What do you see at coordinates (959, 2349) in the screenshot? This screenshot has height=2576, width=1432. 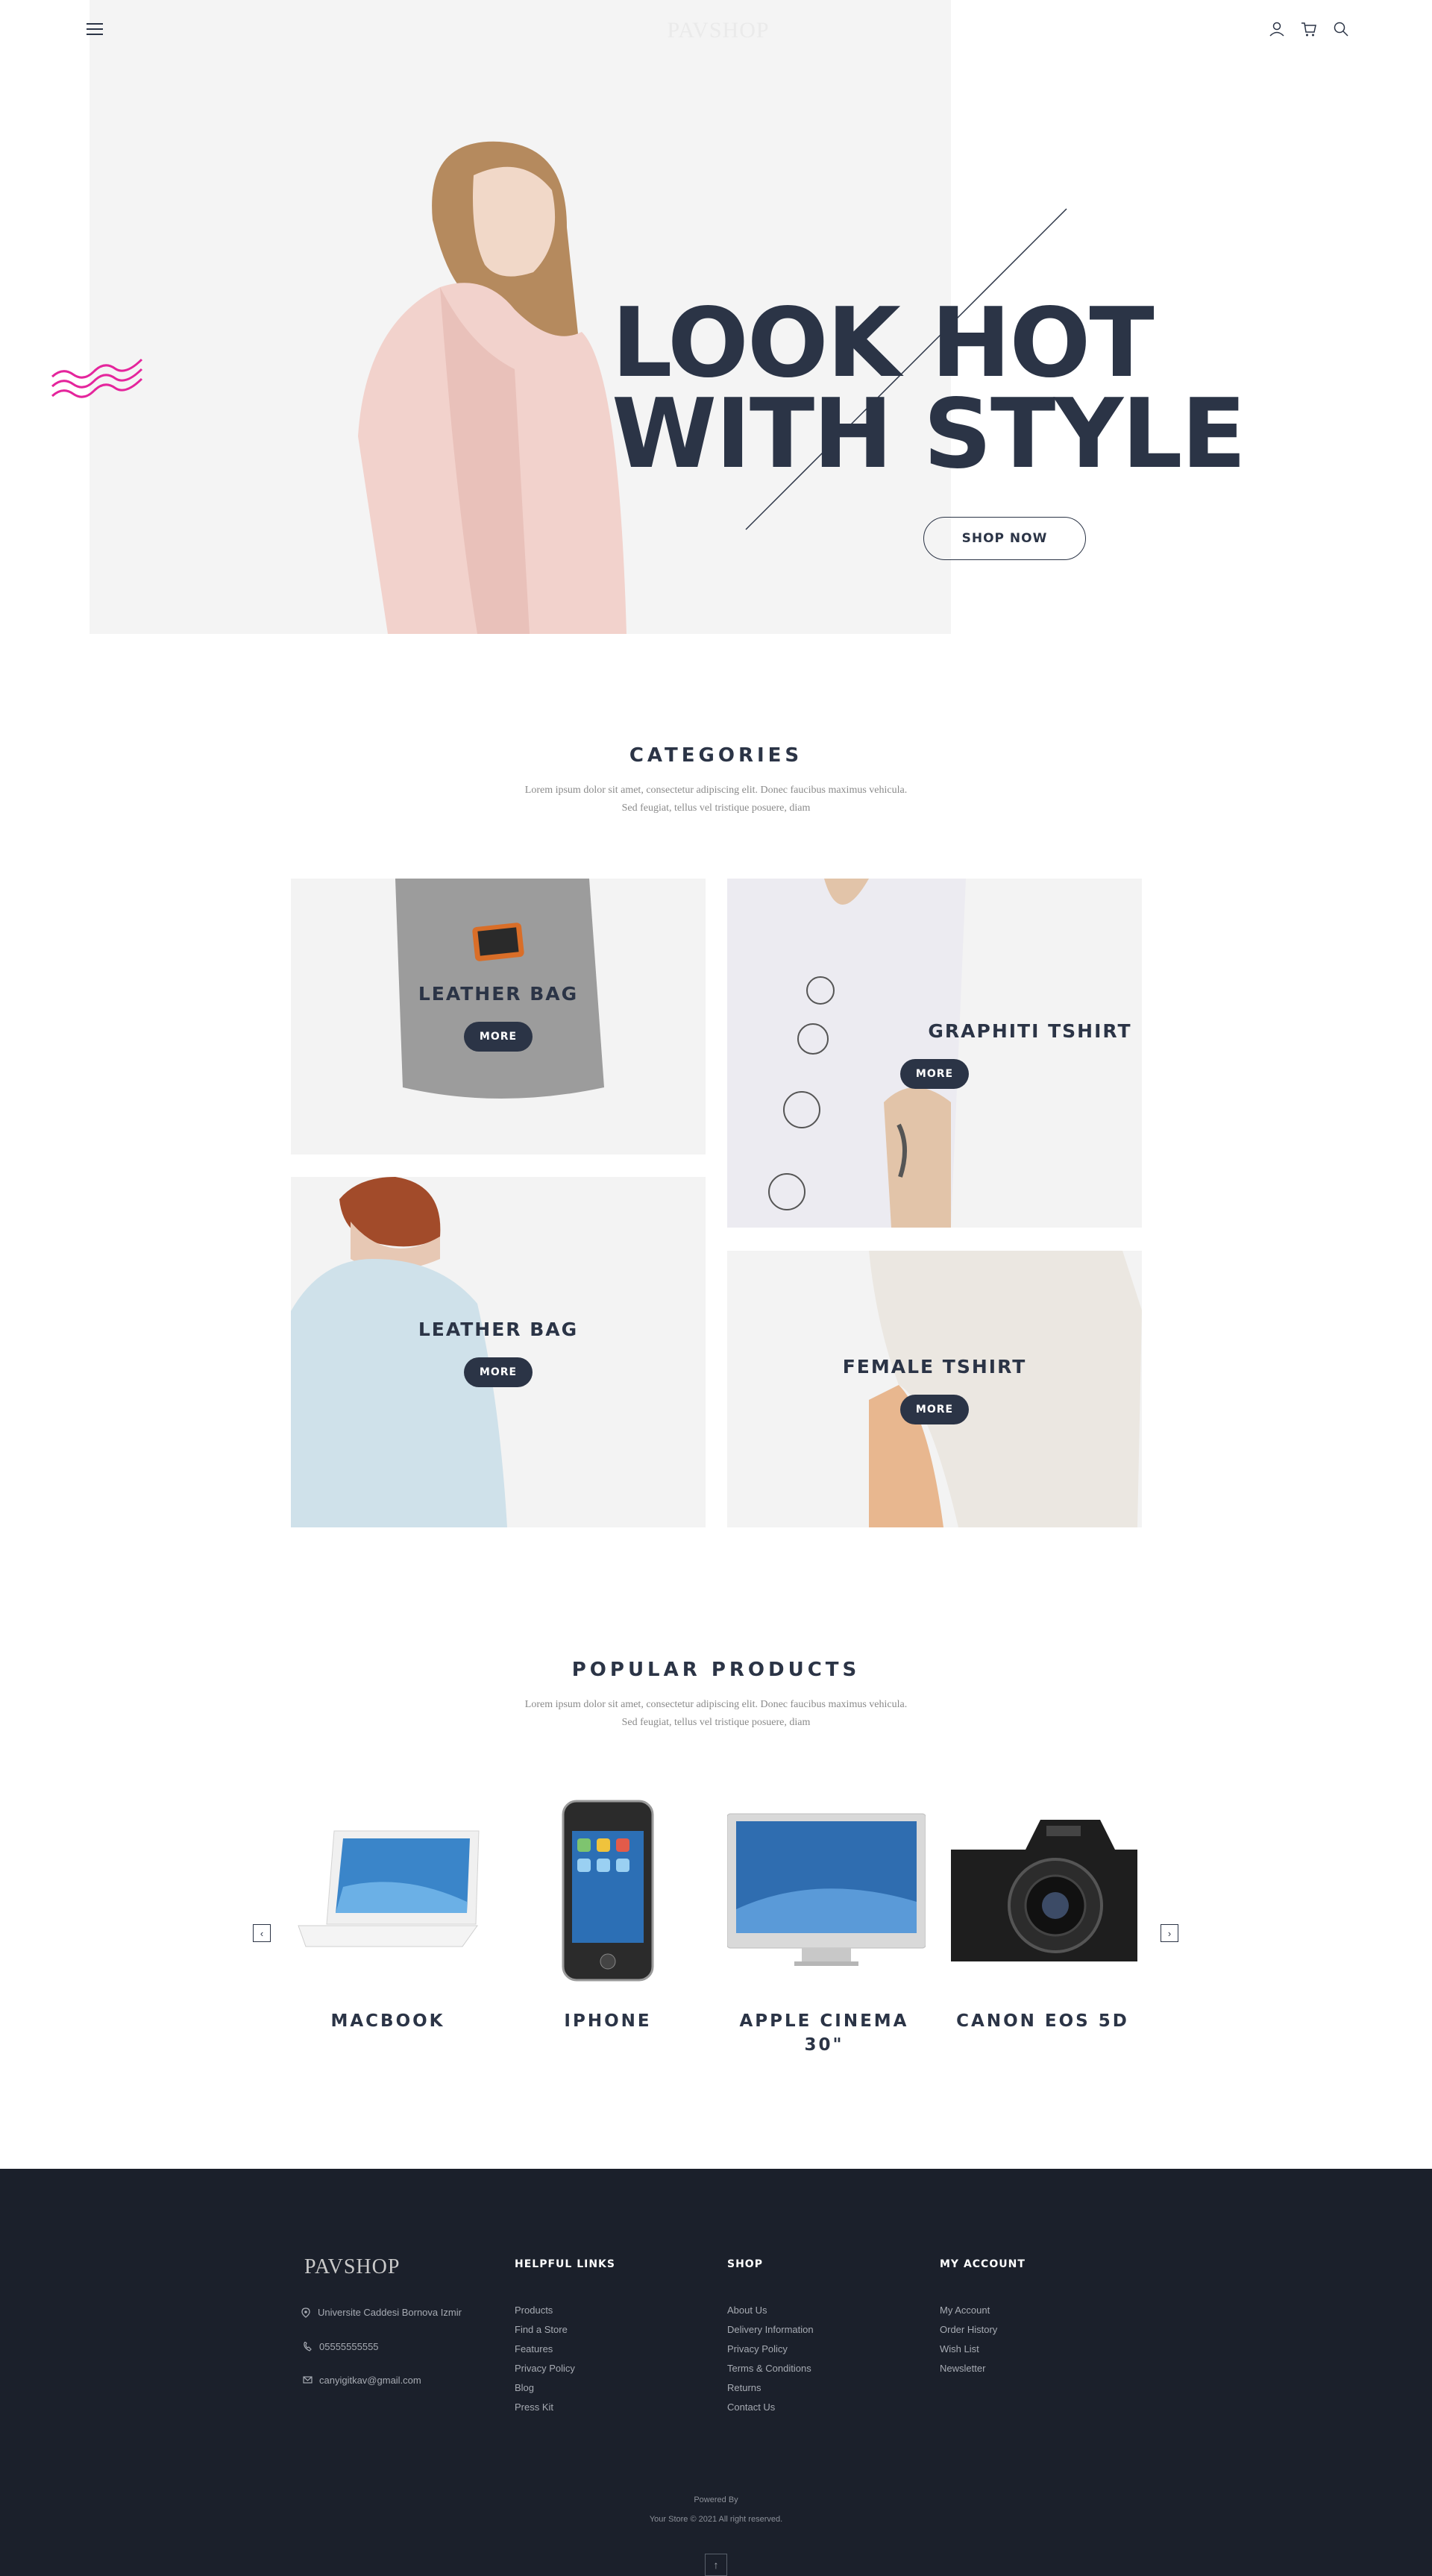 I see `footer-link: Wish List` at bounding box center [959, 2349].